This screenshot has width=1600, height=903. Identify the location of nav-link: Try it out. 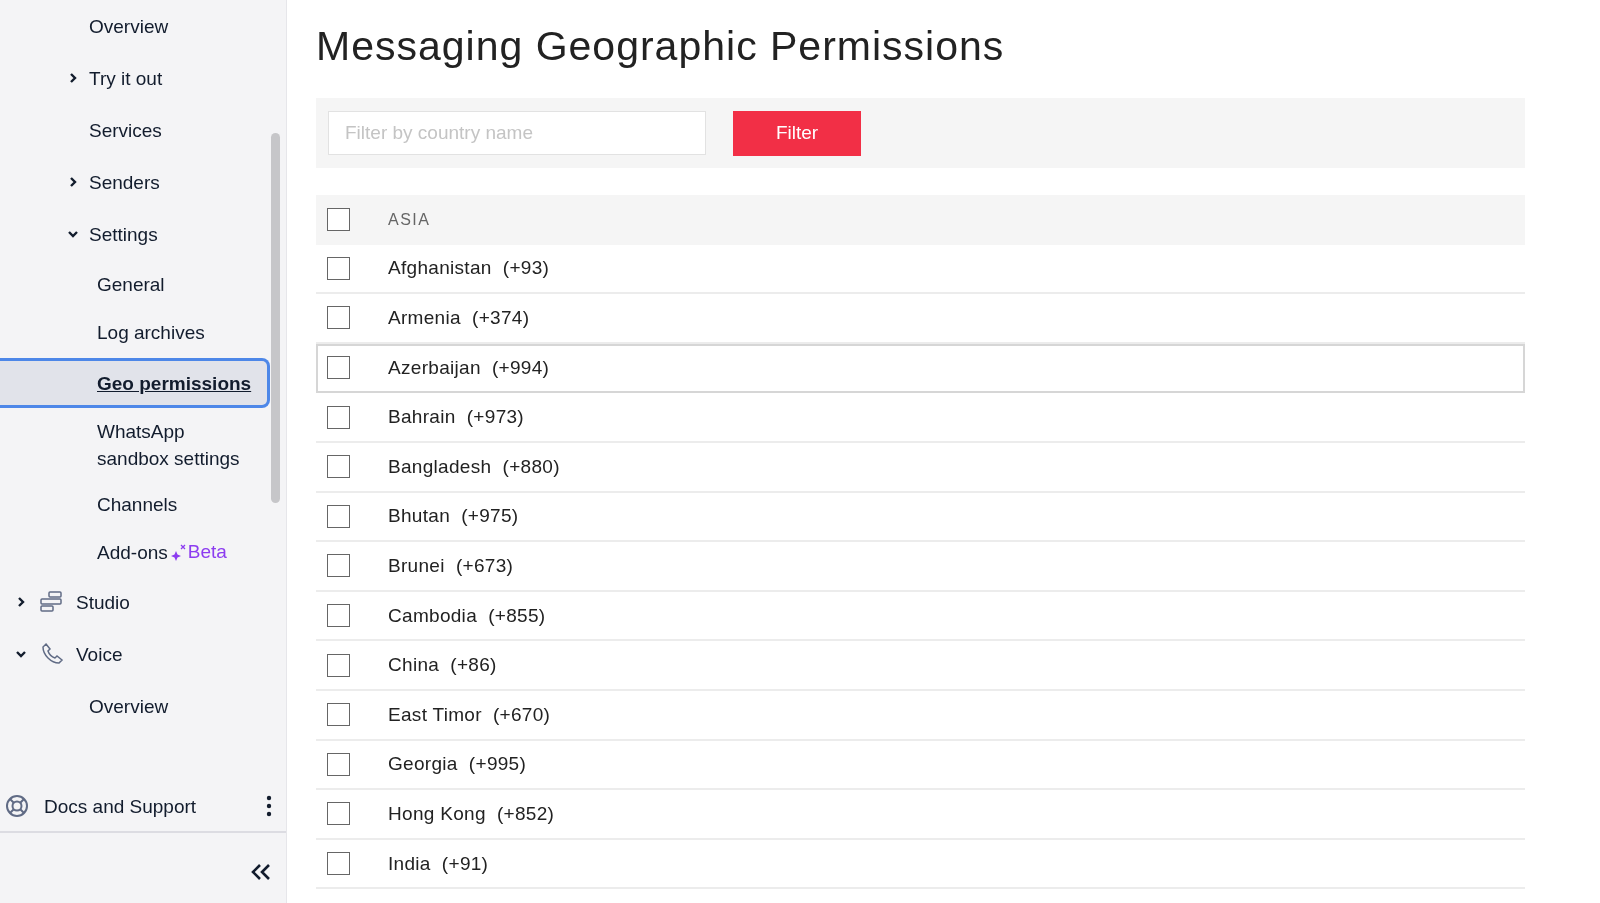
(126, 78).